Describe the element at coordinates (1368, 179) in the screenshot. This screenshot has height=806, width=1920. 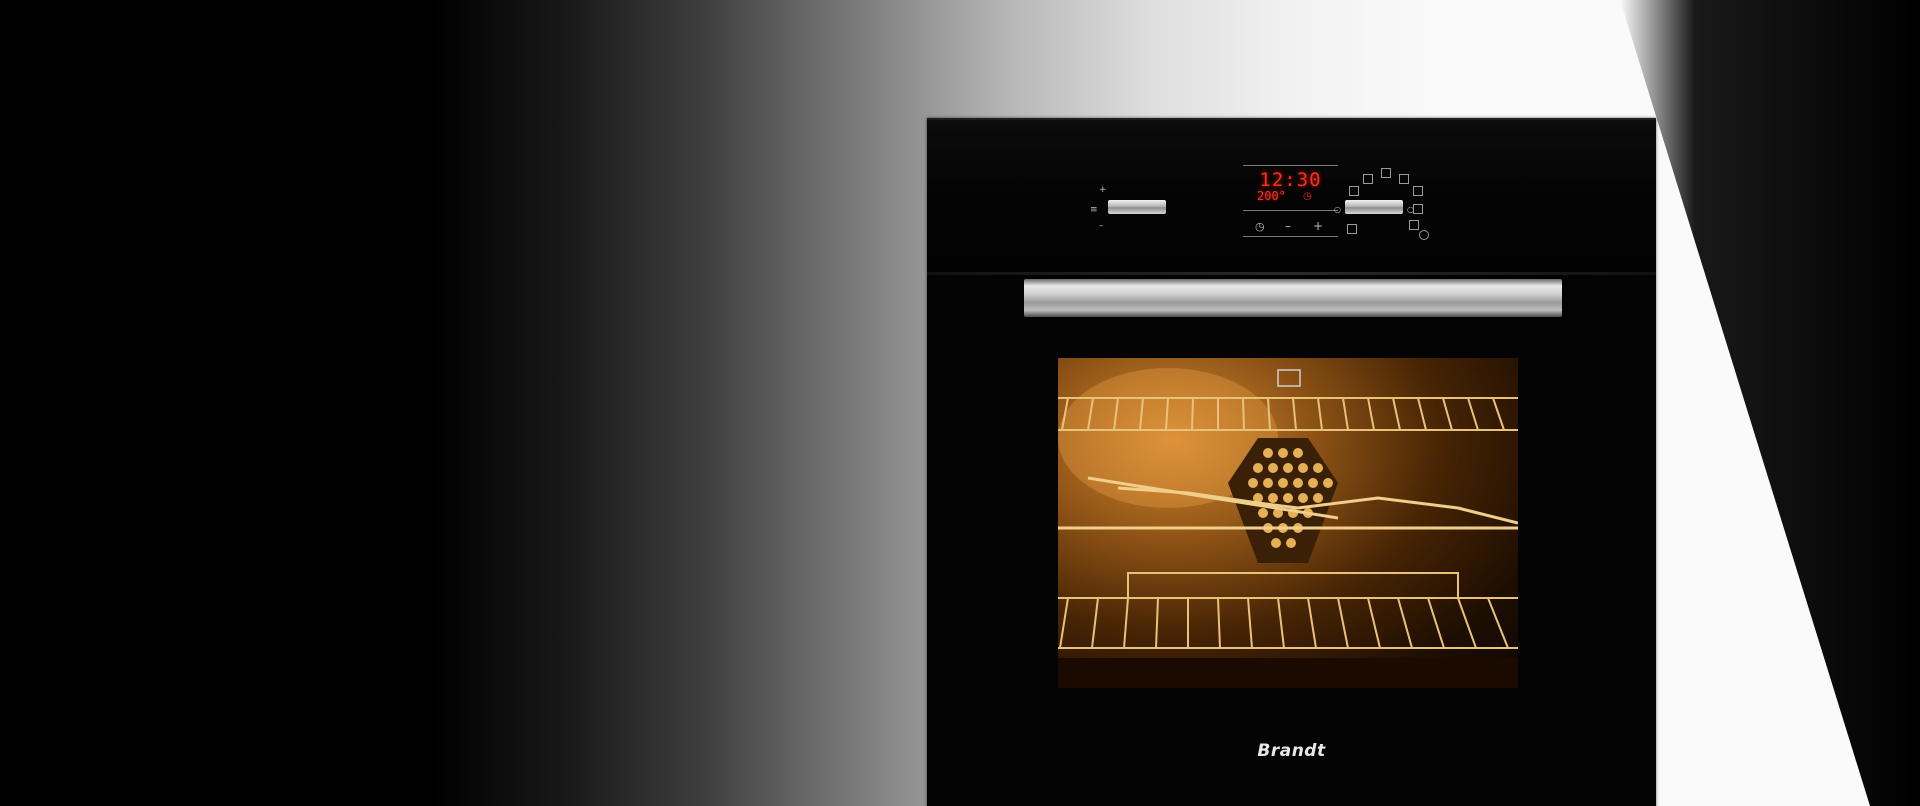
I see `fan-icon` at that location.